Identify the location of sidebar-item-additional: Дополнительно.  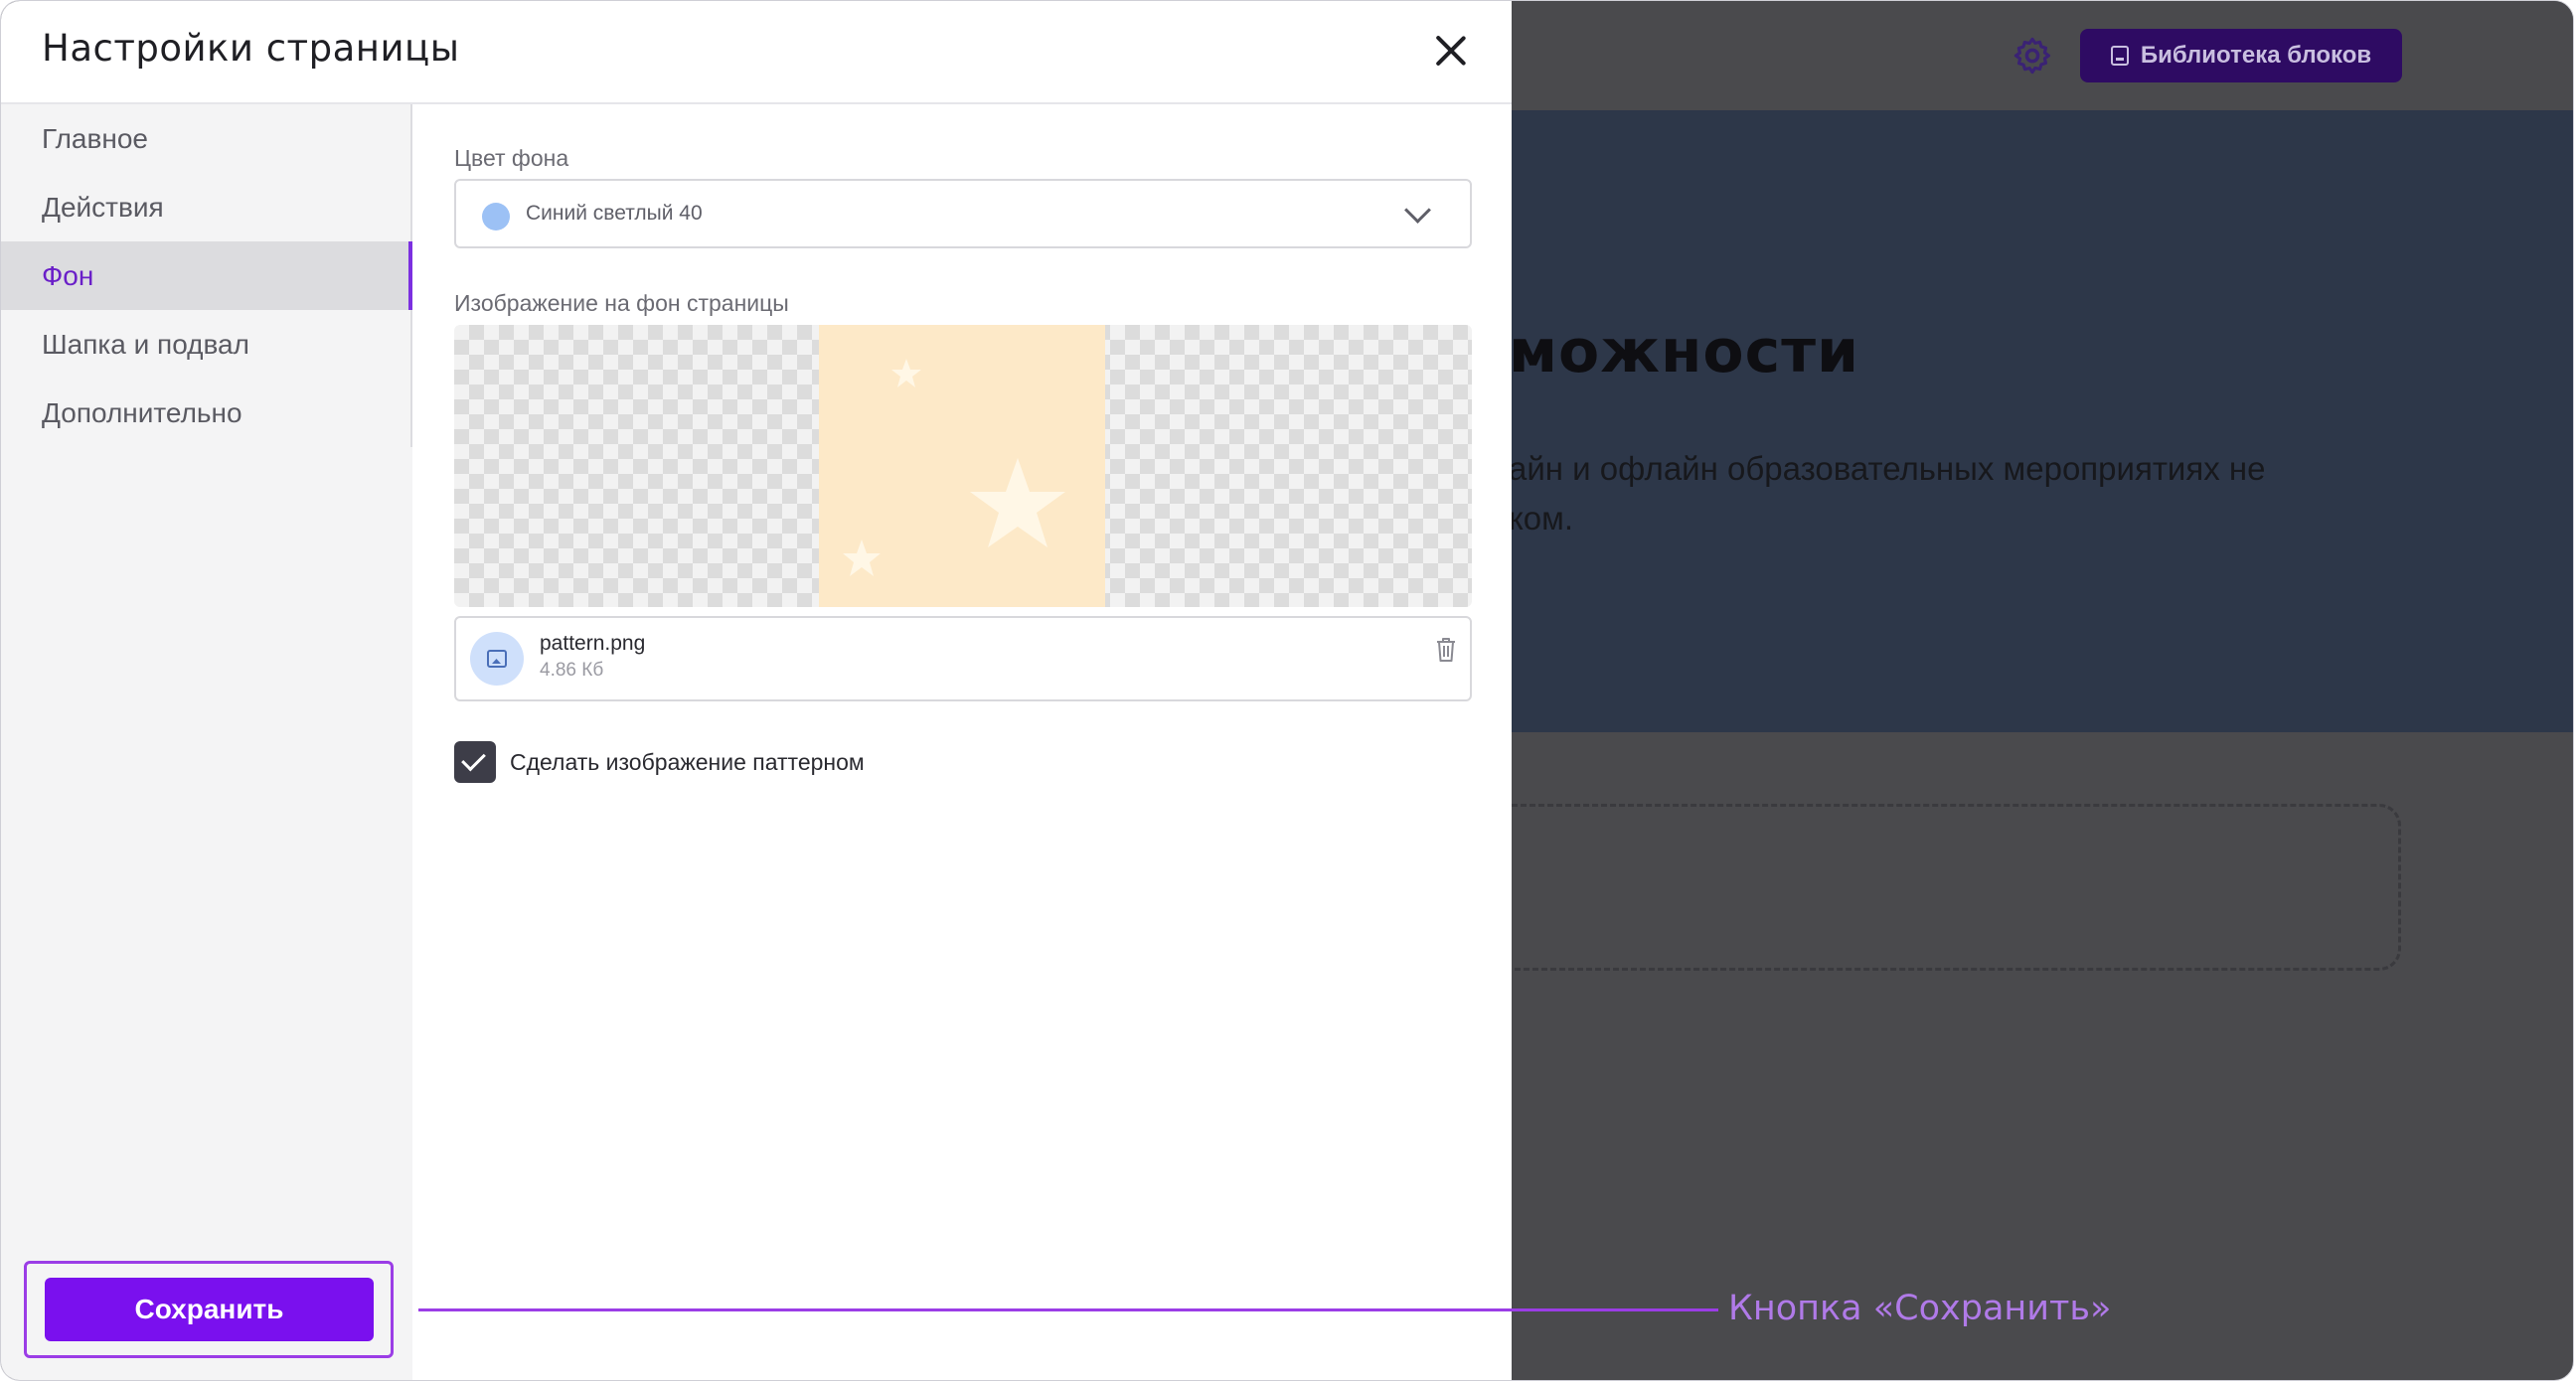
(205, 413).